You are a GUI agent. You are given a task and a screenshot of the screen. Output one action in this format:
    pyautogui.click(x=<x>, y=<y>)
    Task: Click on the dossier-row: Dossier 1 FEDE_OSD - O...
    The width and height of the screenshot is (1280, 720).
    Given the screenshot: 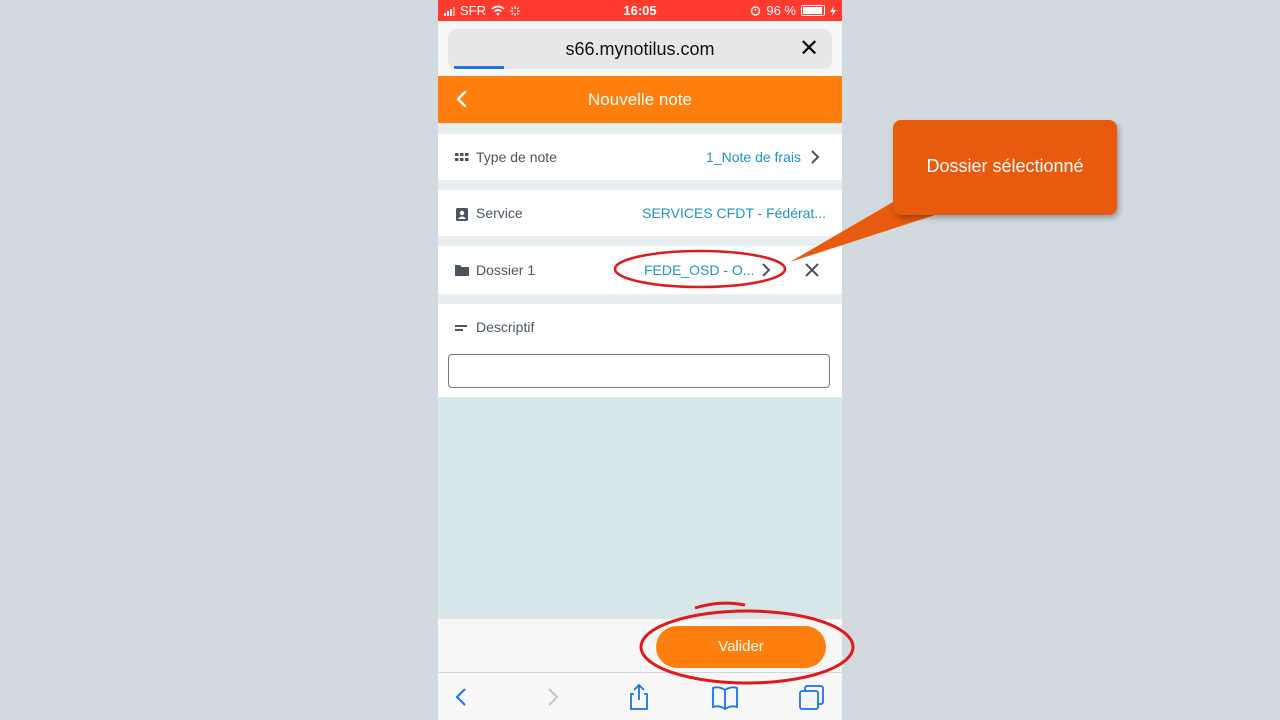 What is the action you would take?
    pyautogui.click(x=640, y=270)
    